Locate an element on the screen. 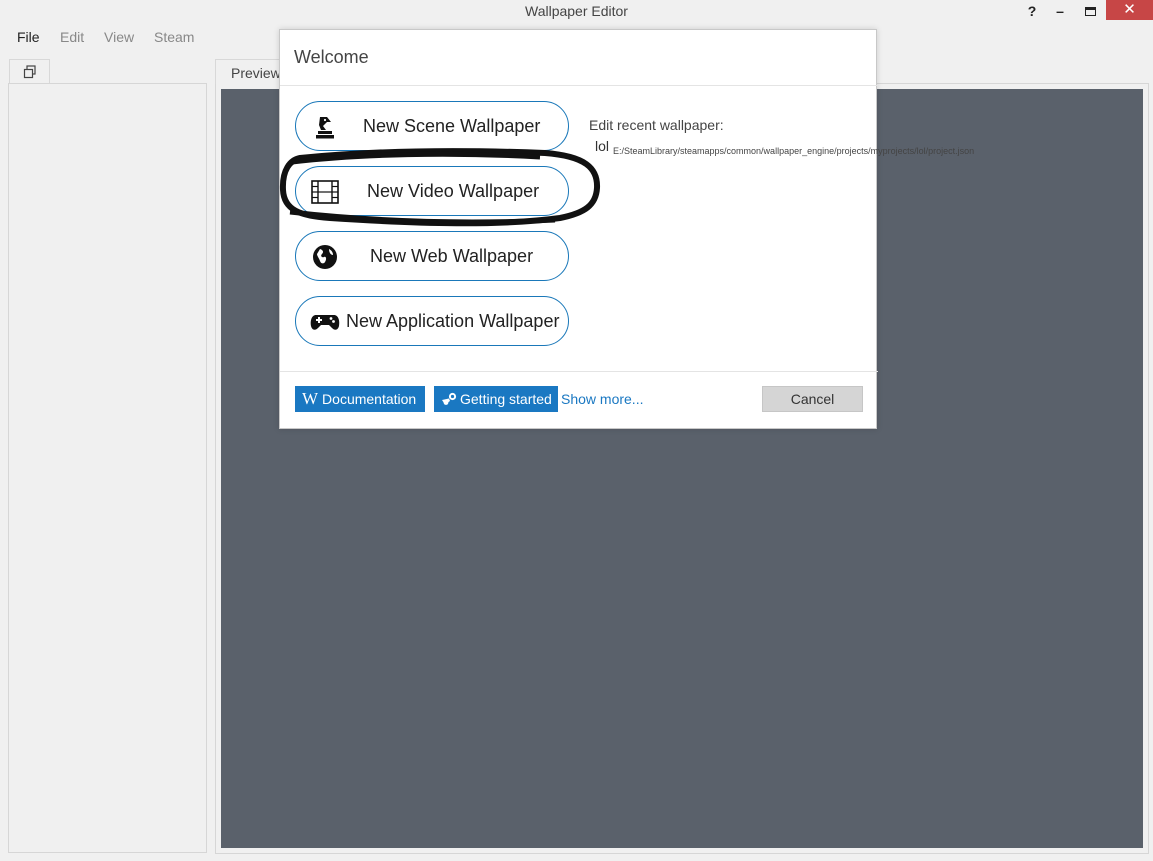  button-label: New Scene Wallpaper is located at coordinates (452, 126).